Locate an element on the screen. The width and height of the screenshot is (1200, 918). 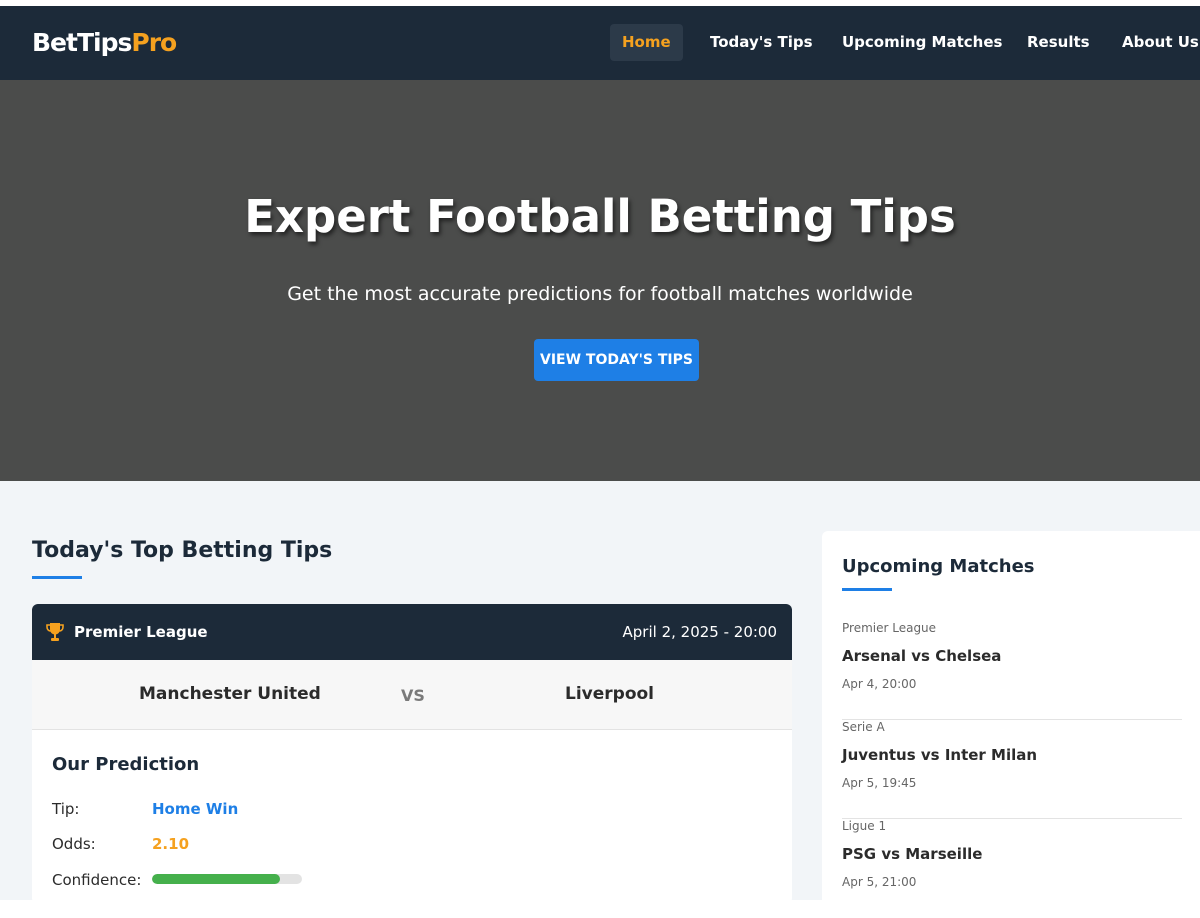
away-team: Liverpool is located at coordinates (610, 694).